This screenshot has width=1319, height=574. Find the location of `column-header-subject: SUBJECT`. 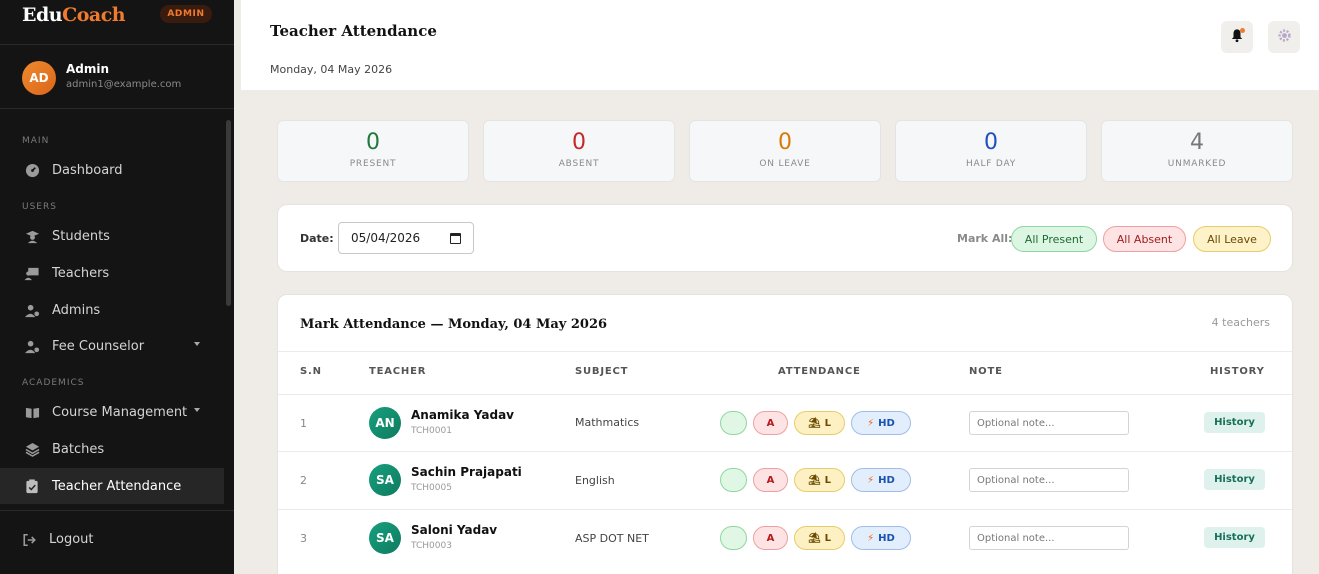

column-header-subject: SUBJECT is located at coordinates (602, 371).